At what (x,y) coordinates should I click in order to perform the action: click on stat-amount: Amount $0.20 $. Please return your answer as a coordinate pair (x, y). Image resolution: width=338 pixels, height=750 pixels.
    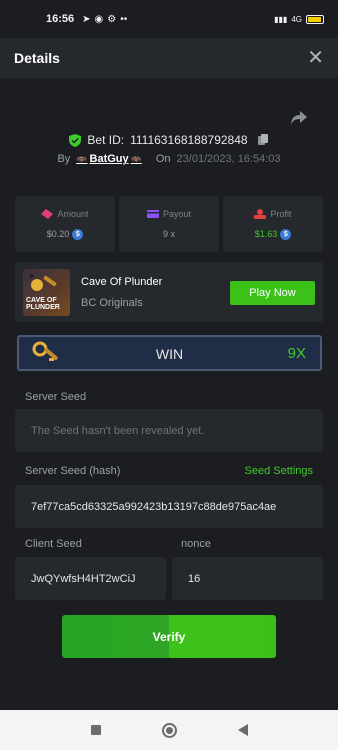
    Looking at the image, I should click on (65, 224).